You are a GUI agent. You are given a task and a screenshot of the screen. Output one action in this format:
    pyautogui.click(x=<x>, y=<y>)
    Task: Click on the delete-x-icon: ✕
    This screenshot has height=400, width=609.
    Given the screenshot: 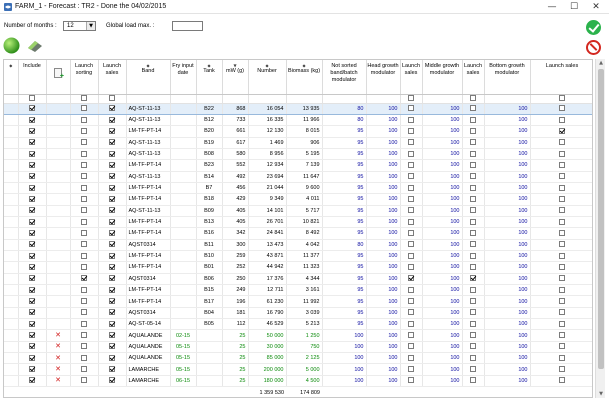 What is the action you would take?
    pyautogui.click(x=58, y=380)
    